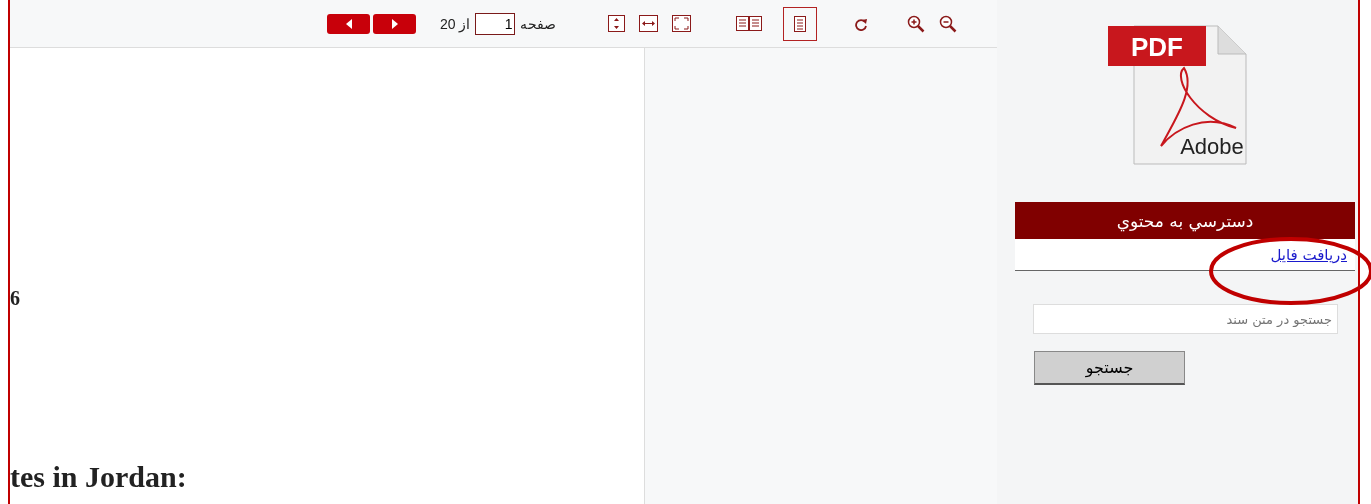 This screenshot has width=1371, height=504. I want to click on fit-width-icon, so click(649, 23).